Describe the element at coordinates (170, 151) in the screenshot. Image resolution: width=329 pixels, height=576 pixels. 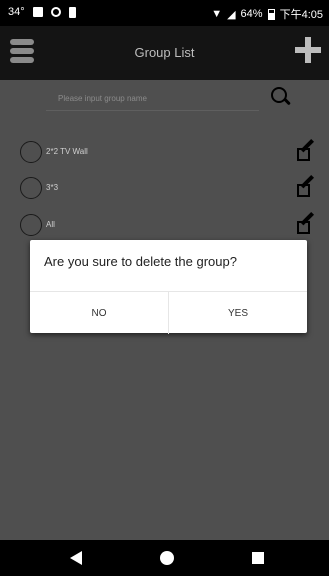
I see `list-item: 2*2 TV Wall` at that location.